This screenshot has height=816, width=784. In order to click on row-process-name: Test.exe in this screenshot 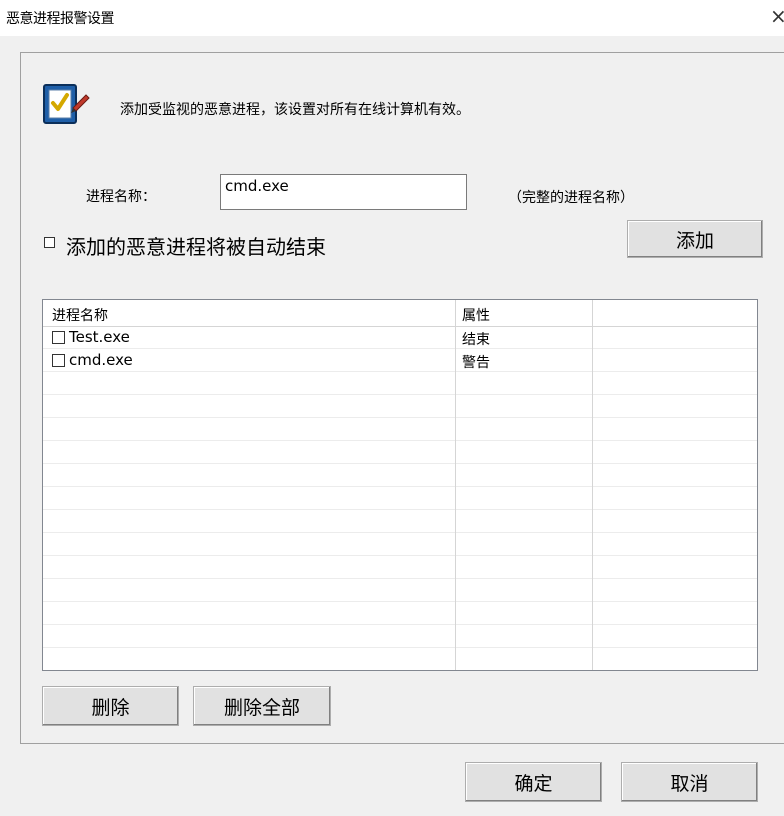, I will do `click(99, 337)`.